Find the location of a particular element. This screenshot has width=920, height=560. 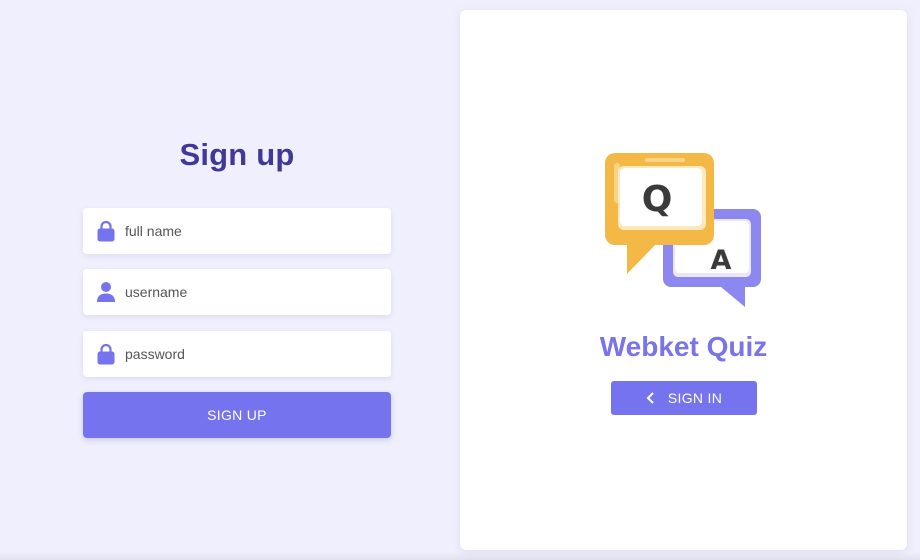

chevron-left-icon is located at coordinates (651, 398).